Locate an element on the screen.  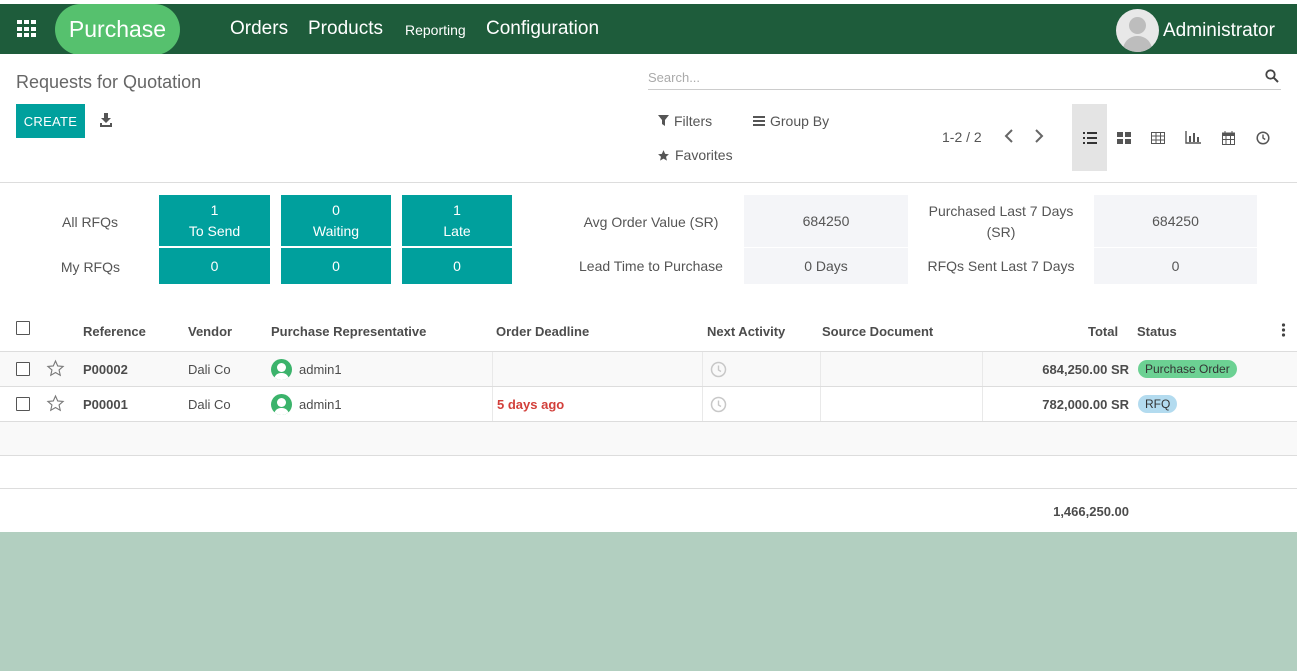
tile-all-waiting: 0 Waiting is located at coordinates (336, 220).